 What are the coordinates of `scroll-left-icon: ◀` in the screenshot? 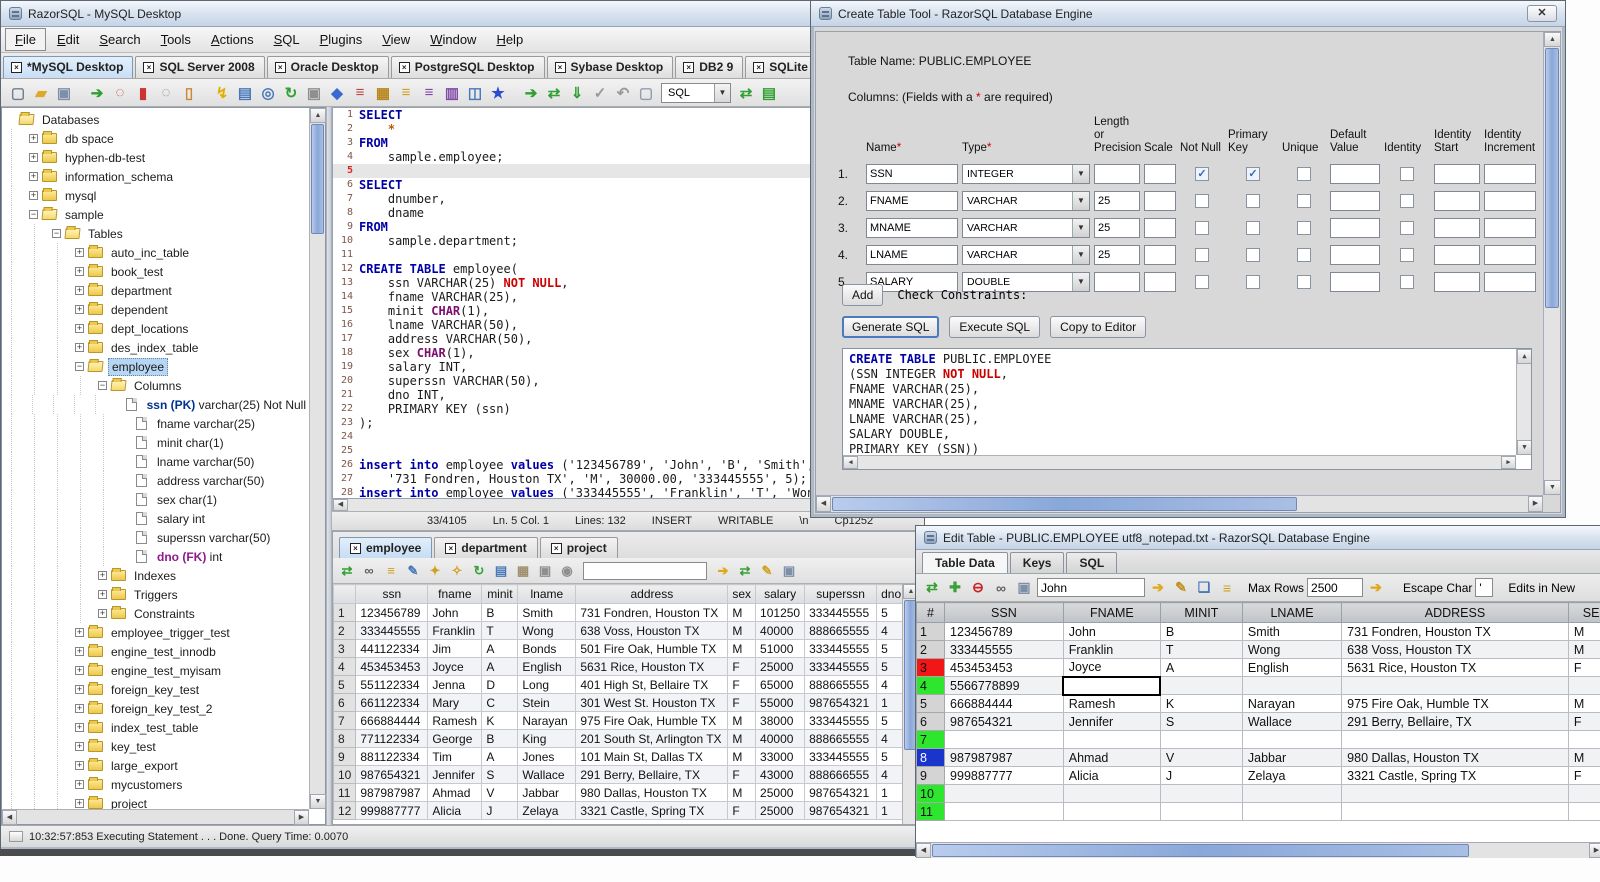 It's located at (923, 850).